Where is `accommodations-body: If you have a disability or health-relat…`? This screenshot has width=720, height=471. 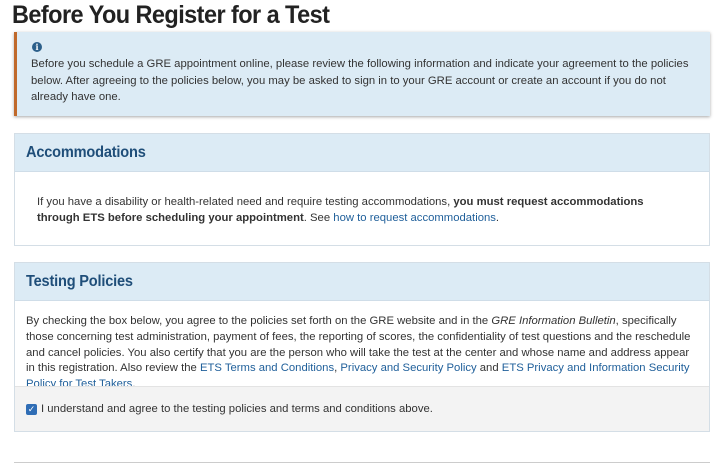
accommodations-body: If you have a disability or health-relat… is located at coordinates (362, 199).